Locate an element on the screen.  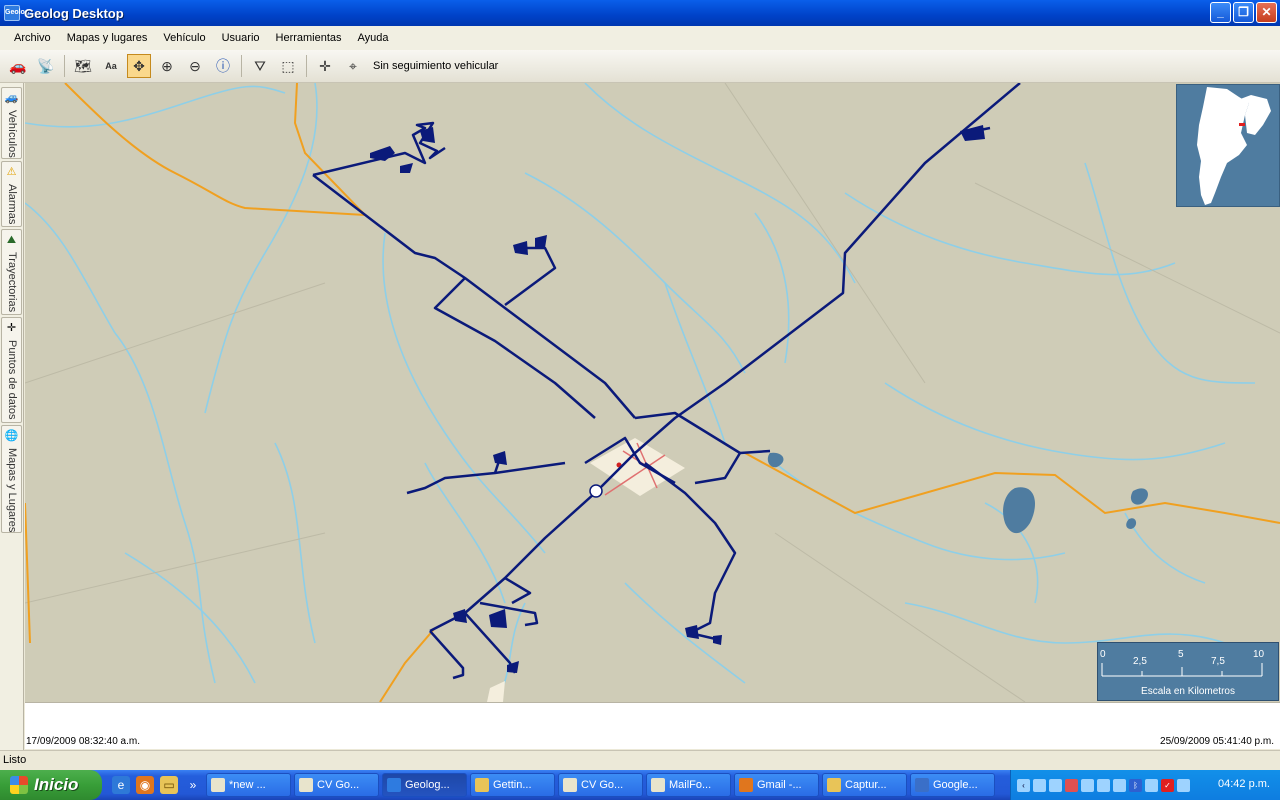
tracking-status-label: Sin seguimiento vehicular is located at coordinates (435, 66).